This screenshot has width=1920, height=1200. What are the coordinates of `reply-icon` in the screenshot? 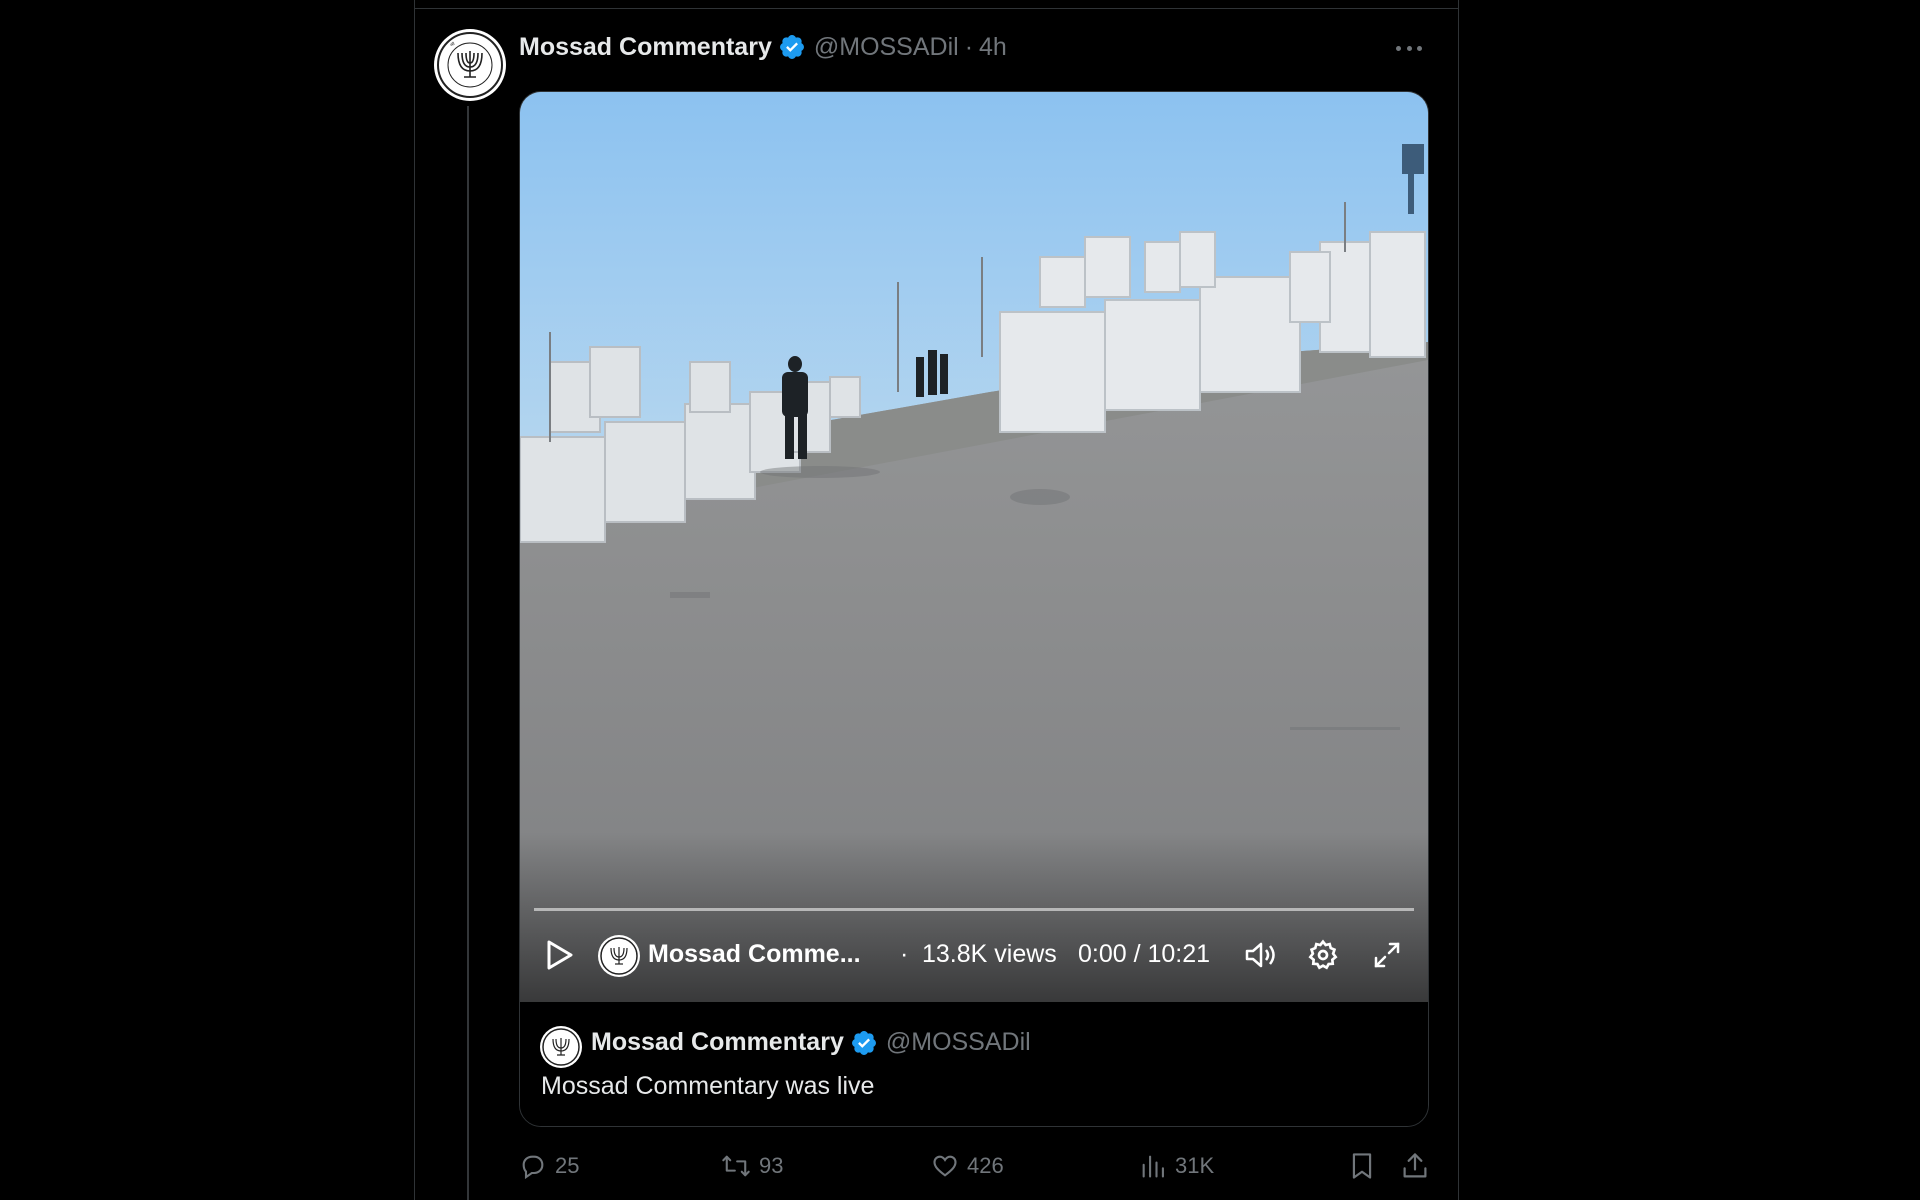 It's located at (533, 1167).